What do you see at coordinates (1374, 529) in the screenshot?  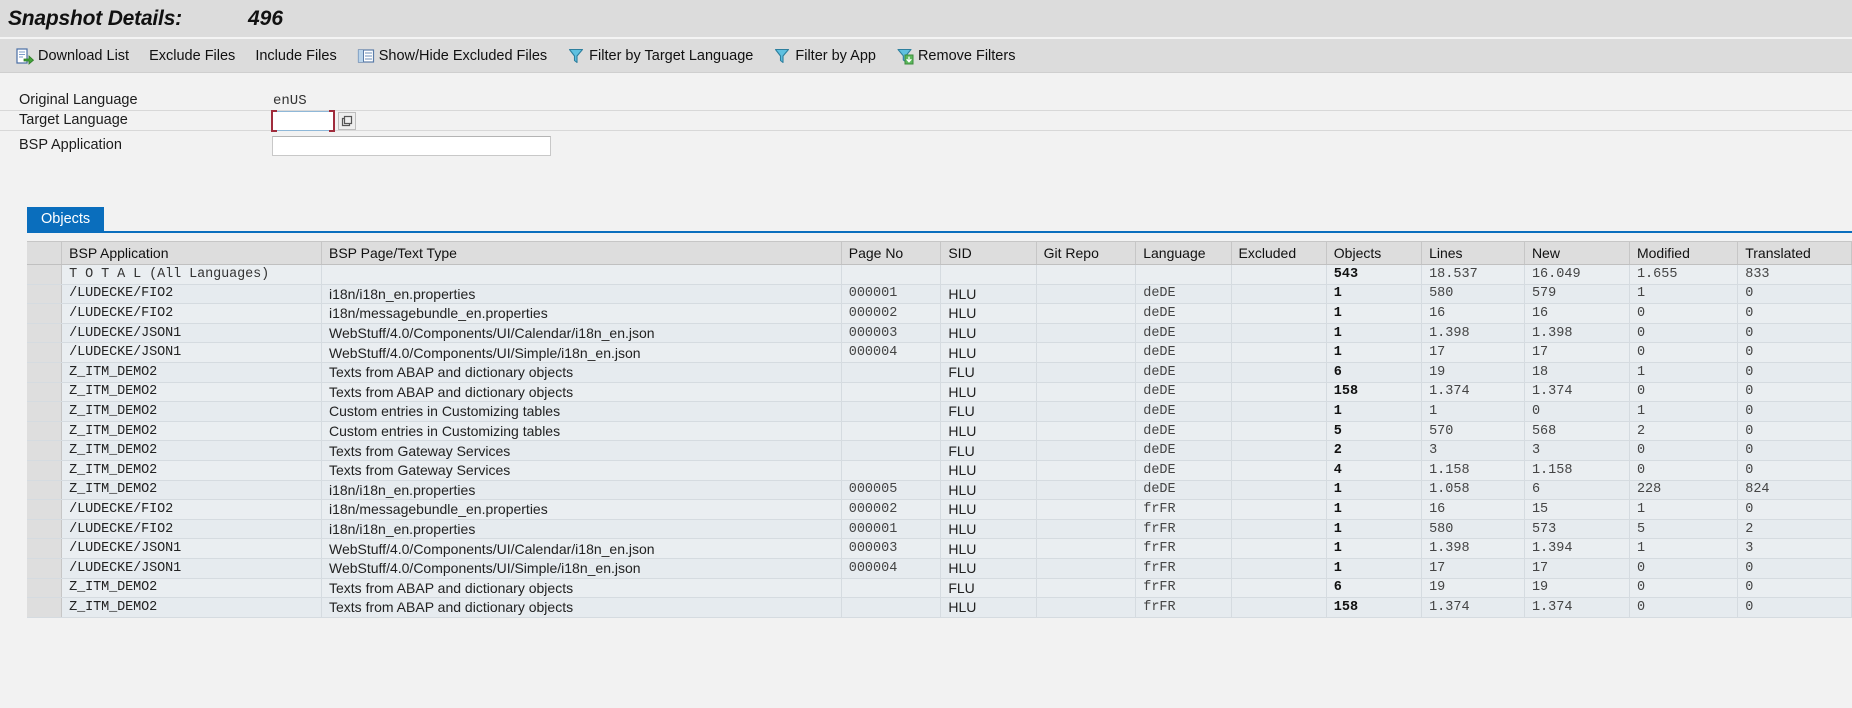 I see `cell-objects: 1` at bounding box center [1374, 529].